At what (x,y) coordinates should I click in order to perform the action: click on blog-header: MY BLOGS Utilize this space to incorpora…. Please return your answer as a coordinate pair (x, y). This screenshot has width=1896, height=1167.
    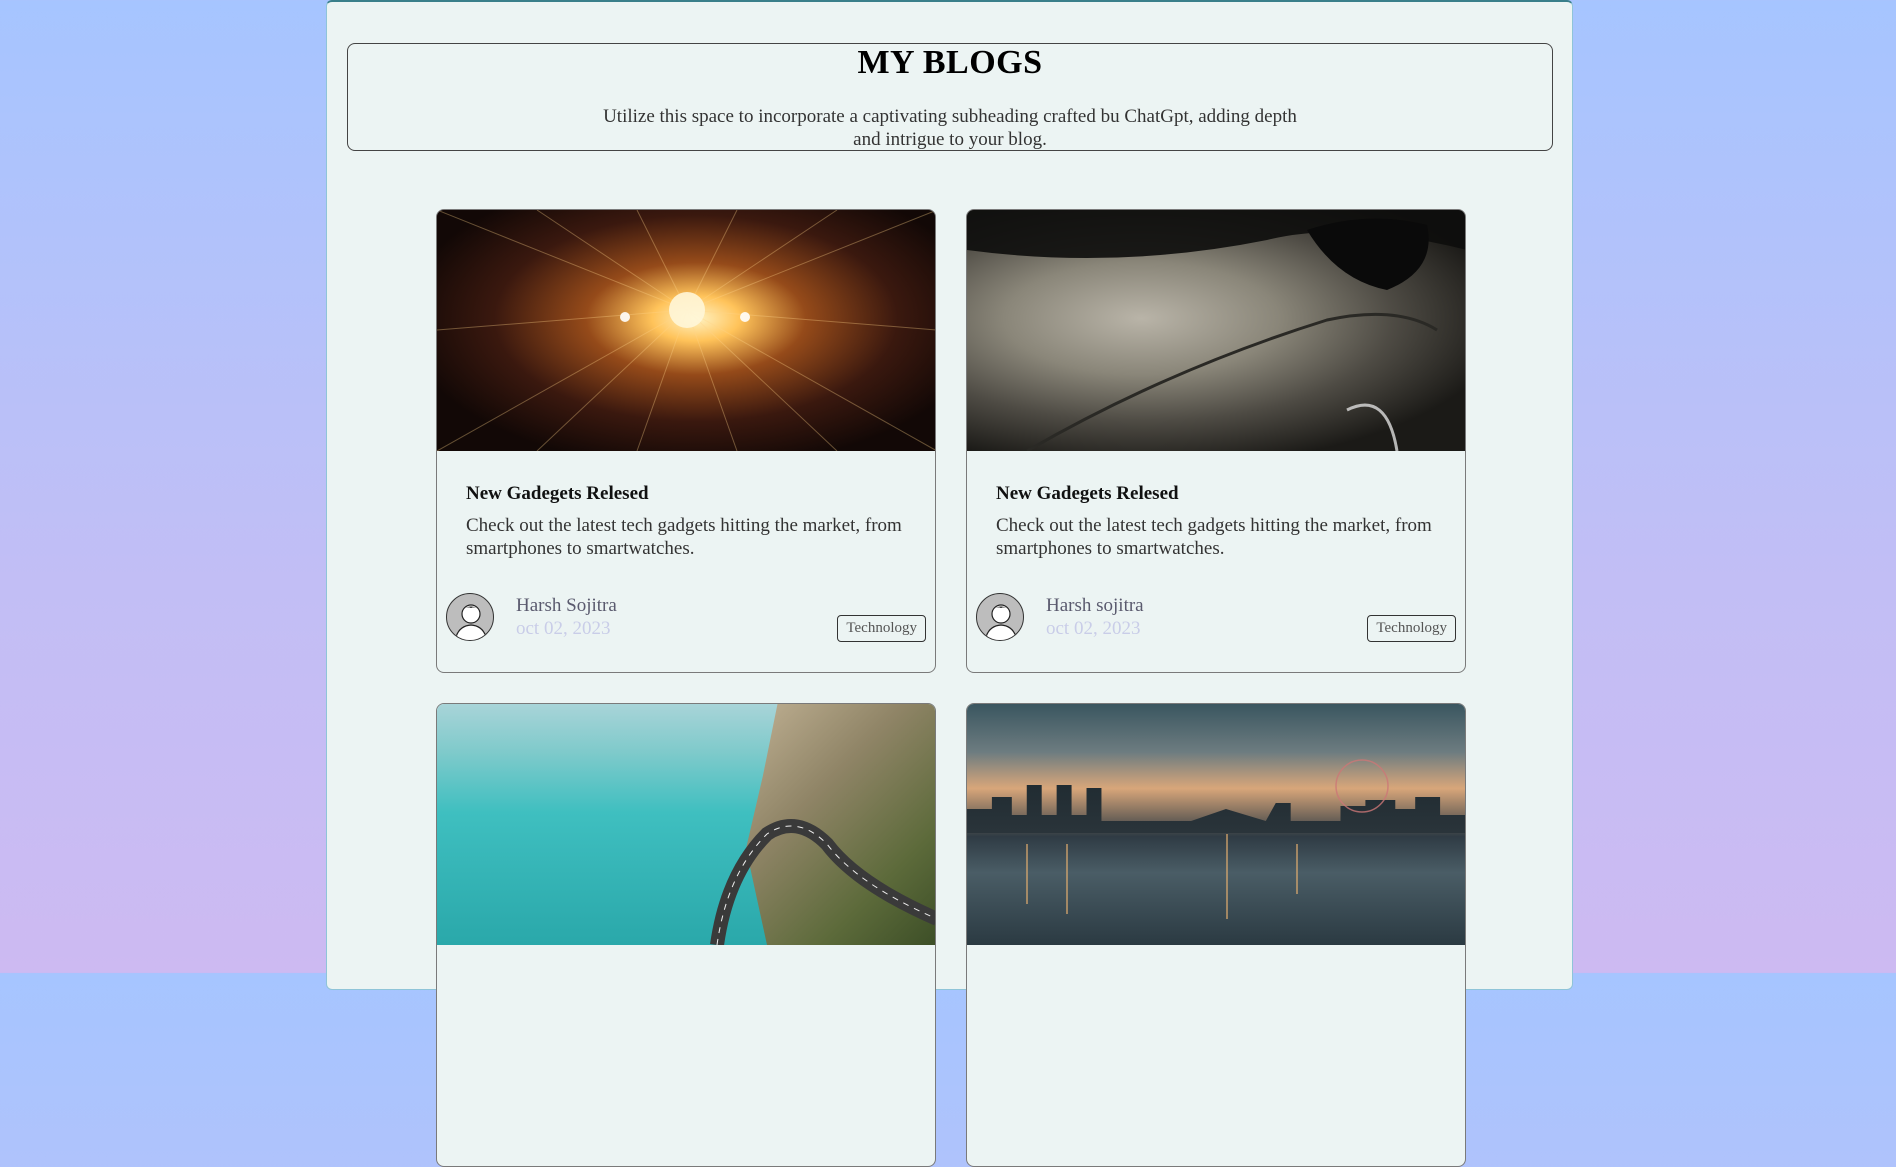
    Looking at the image, I should click on (950, 97).